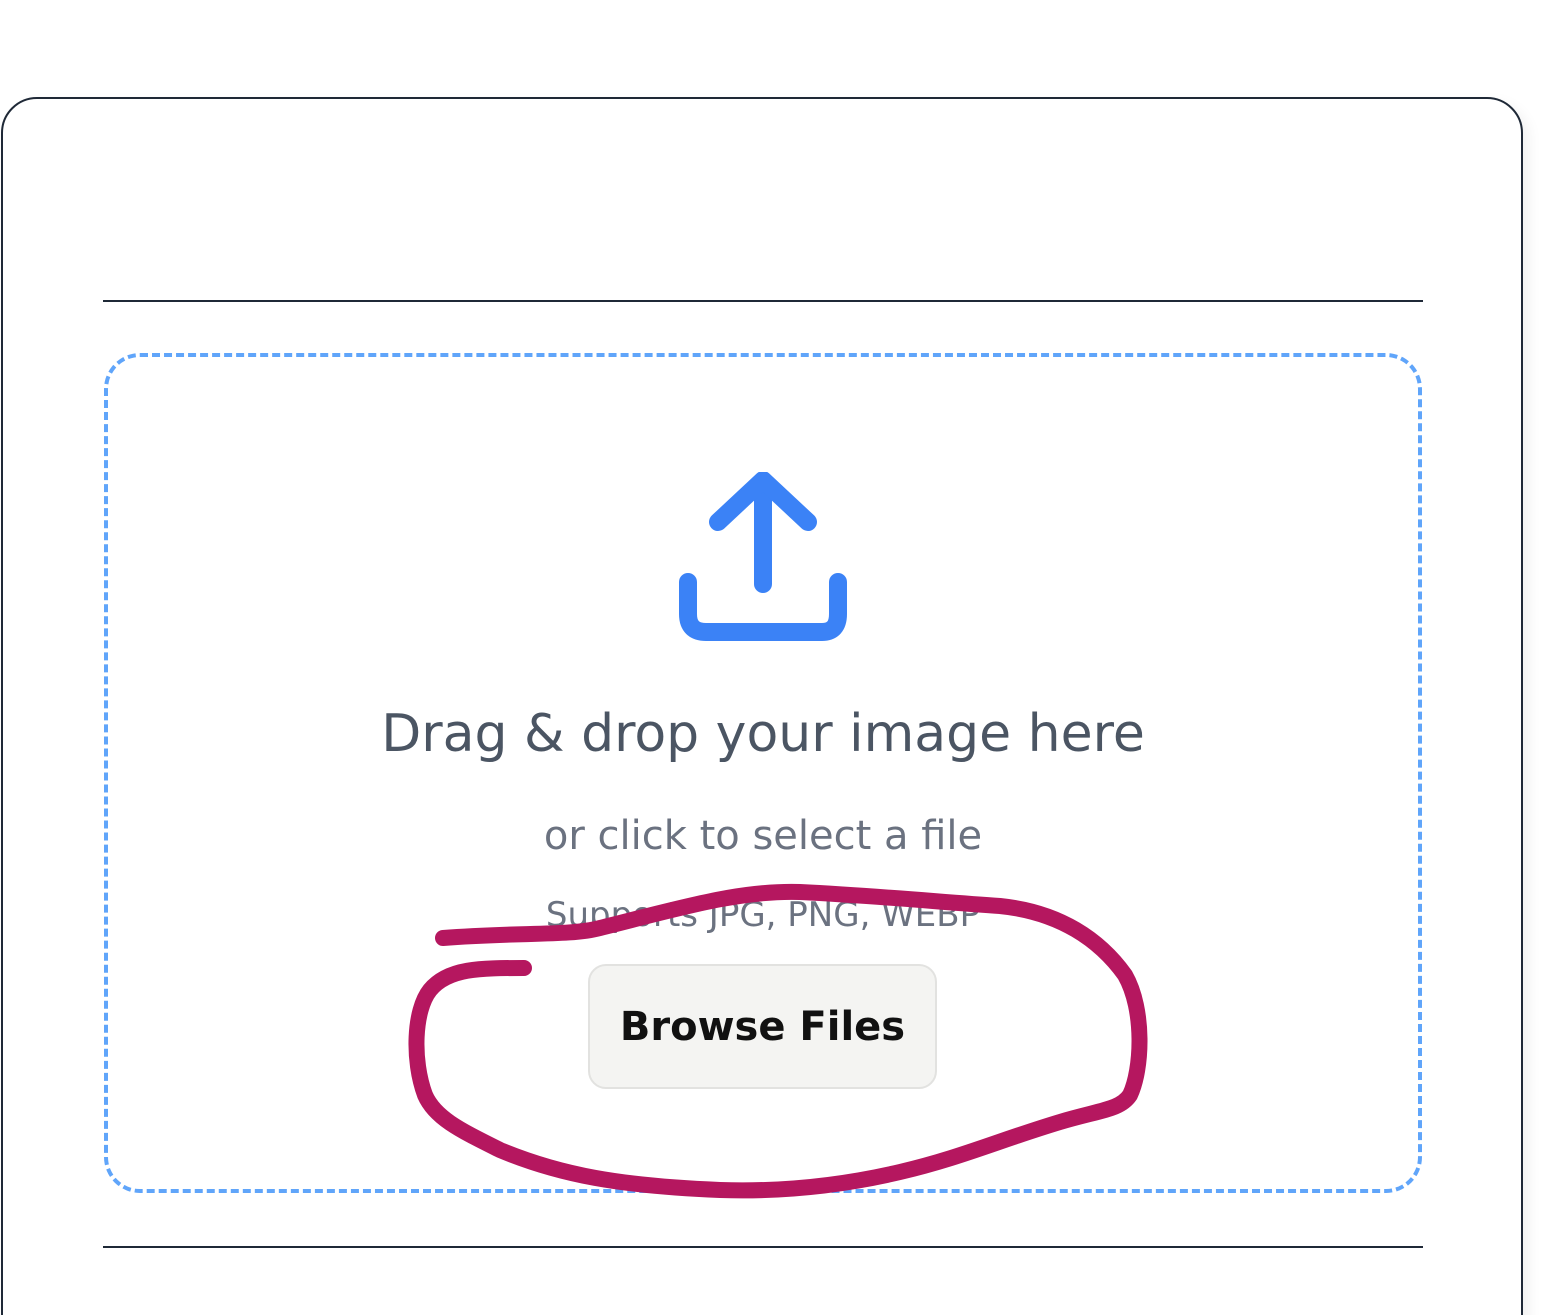 The width and height of the screenshot is (1553, 1315). What do you see at coordinates (762, 1026) in the screenshot?
I see `browse-files-button: Browse Files` at bounding box center [762, 1026].